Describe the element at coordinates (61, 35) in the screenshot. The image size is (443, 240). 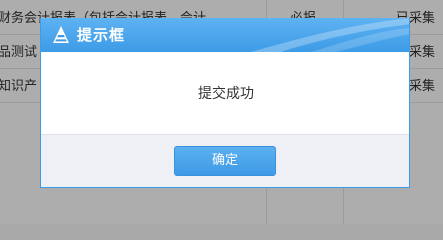
I see `warning-cone-icon` at that location.